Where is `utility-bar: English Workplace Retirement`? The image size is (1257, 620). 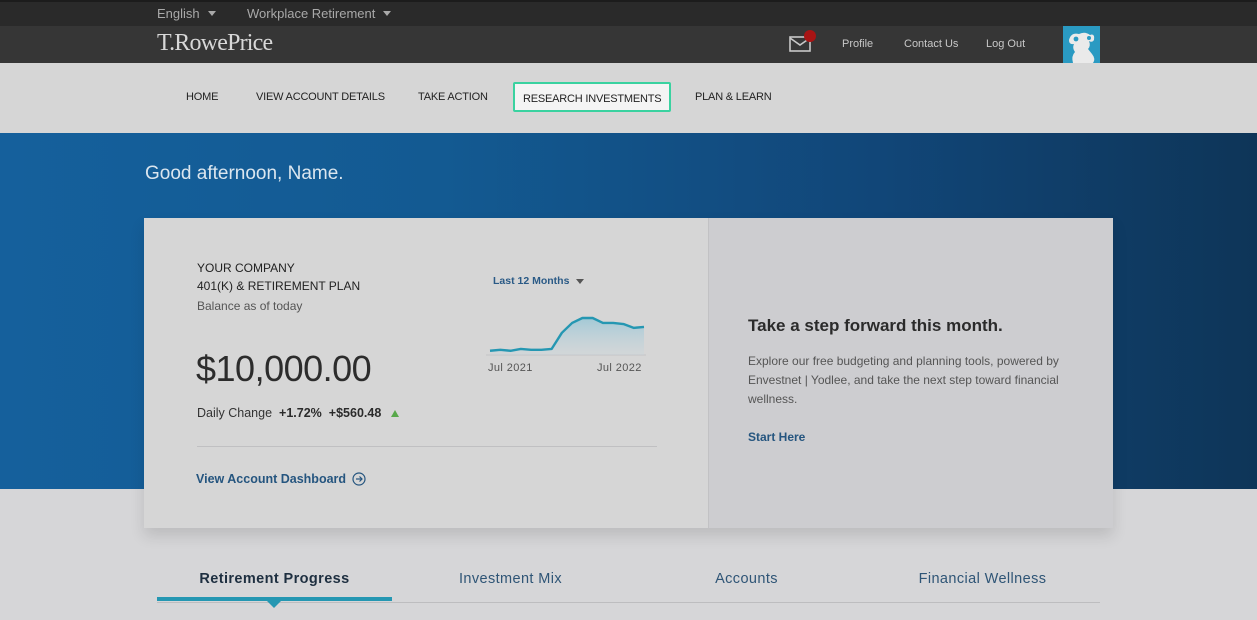
utility-bar: English Workplace Retirement is located at coordinates (628, 13).